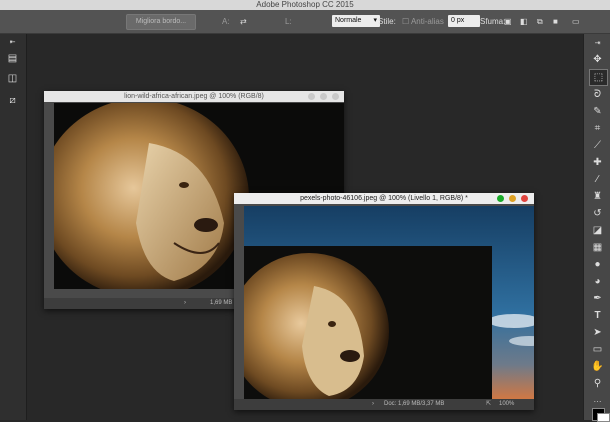  What do you see at coordinates (597, 145) in the screenshot?
I see `eyedropper-tool-icon: ⟋` at bounding box center [597, 145].